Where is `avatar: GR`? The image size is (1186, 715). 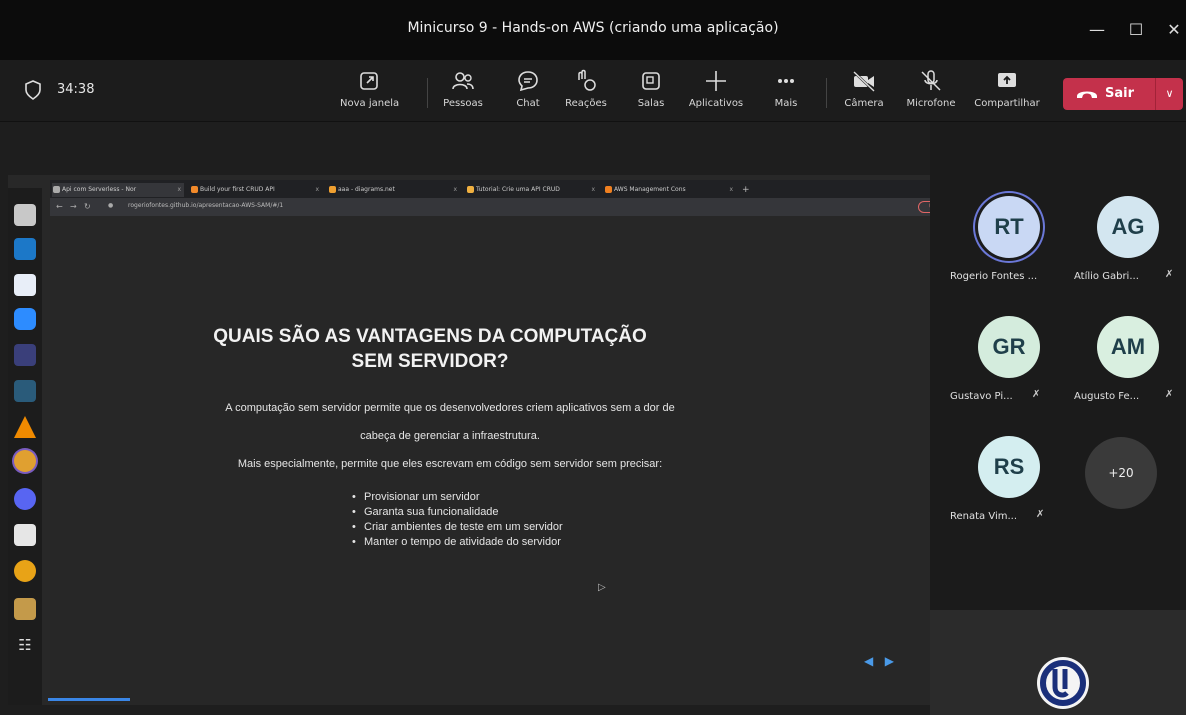 avatar: GR is located at coordinates (1009, 347).